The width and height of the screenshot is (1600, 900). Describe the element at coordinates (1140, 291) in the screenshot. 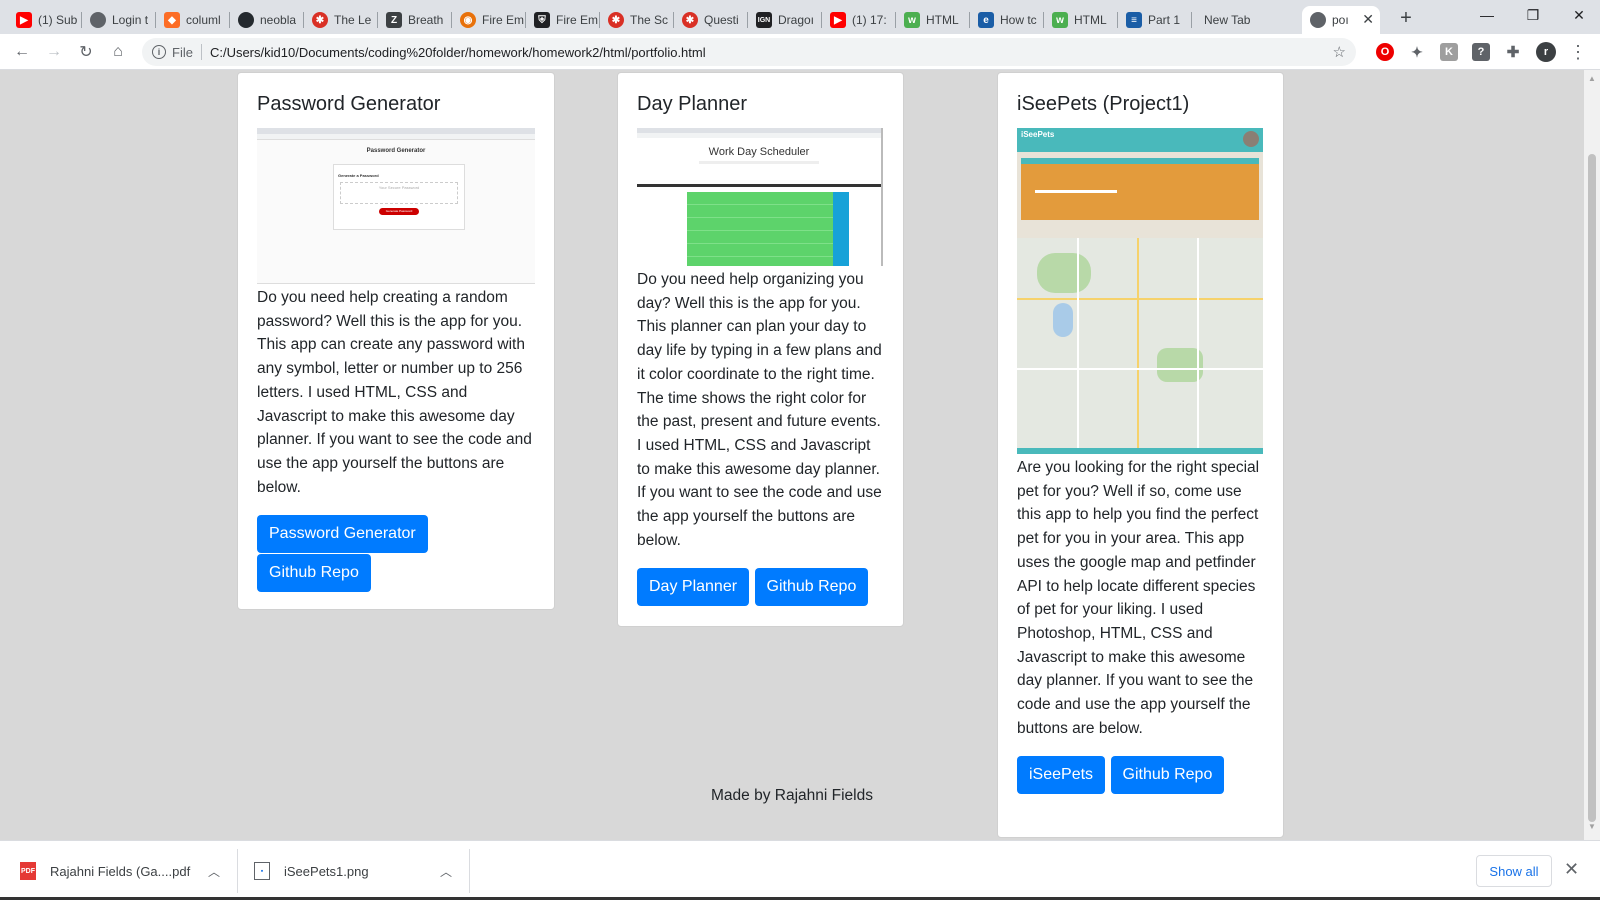

I see `iseepets-screenshot: iSeePets` at that location.